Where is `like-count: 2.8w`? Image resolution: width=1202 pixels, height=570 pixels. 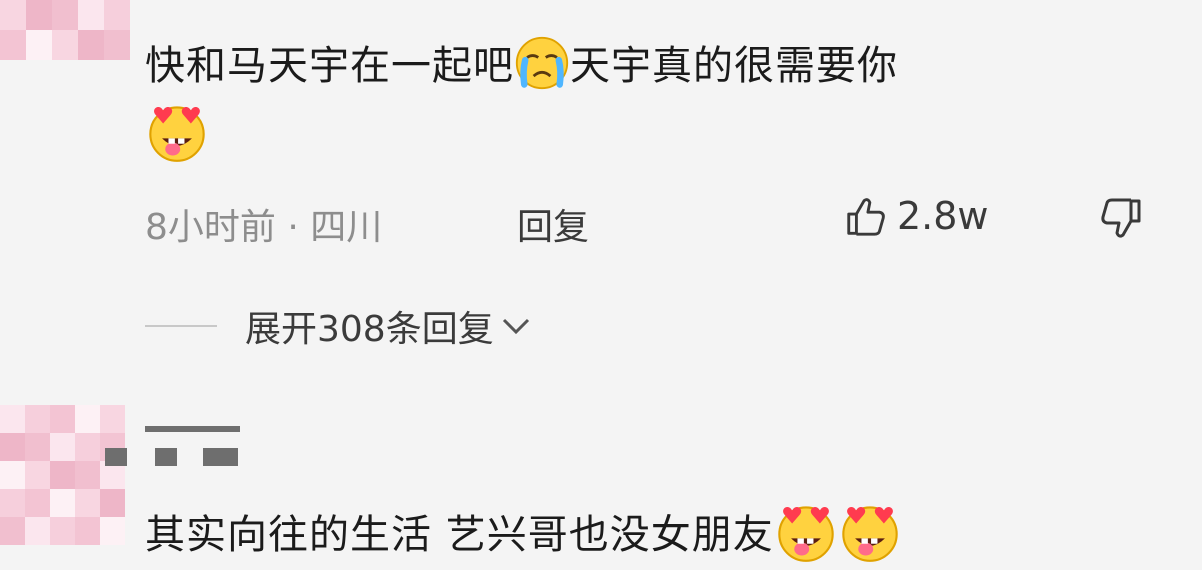 like-count: 2.8w is located at coordinates (943, 216).